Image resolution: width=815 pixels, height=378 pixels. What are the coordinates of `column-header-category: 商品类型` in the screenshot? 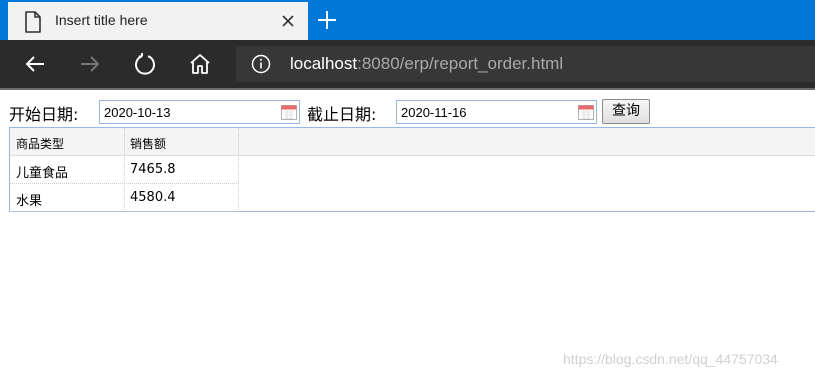 It's located at (40, 143).